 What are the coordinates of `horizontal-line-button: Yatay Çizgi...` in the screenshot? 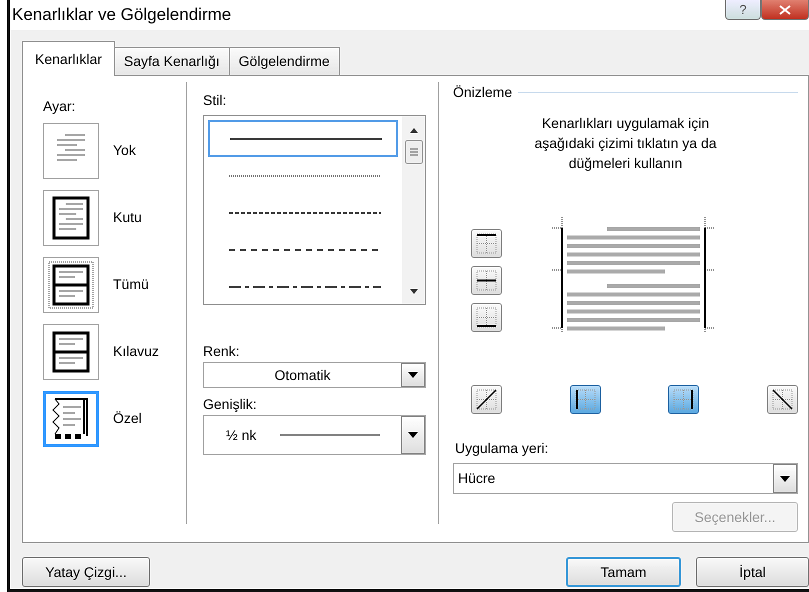 It's located at (86, 572).